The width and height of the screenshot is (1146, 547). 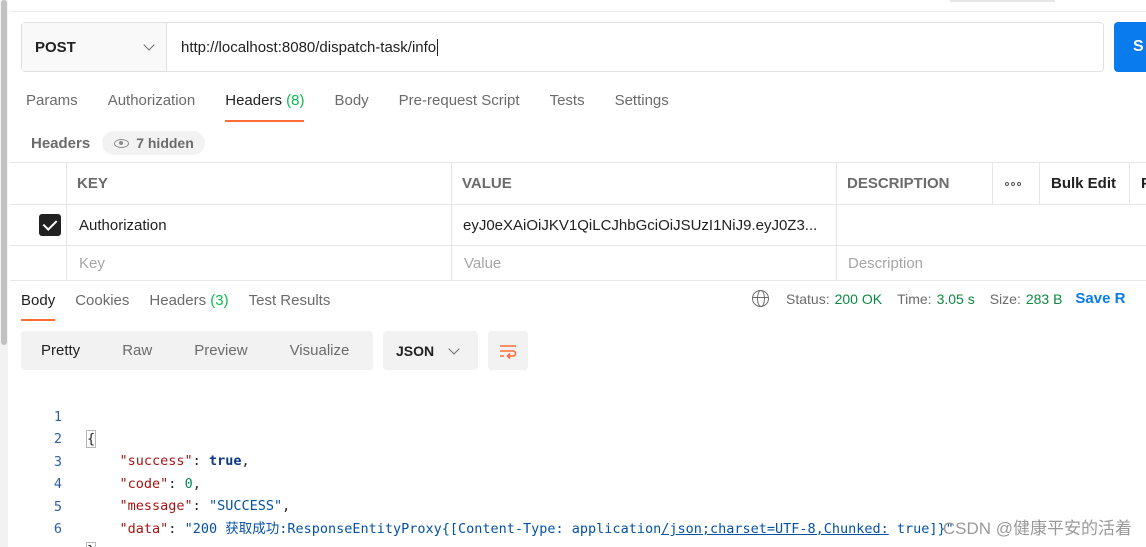 I want to click on size-label: Size:, so click(x=1005, y=298).